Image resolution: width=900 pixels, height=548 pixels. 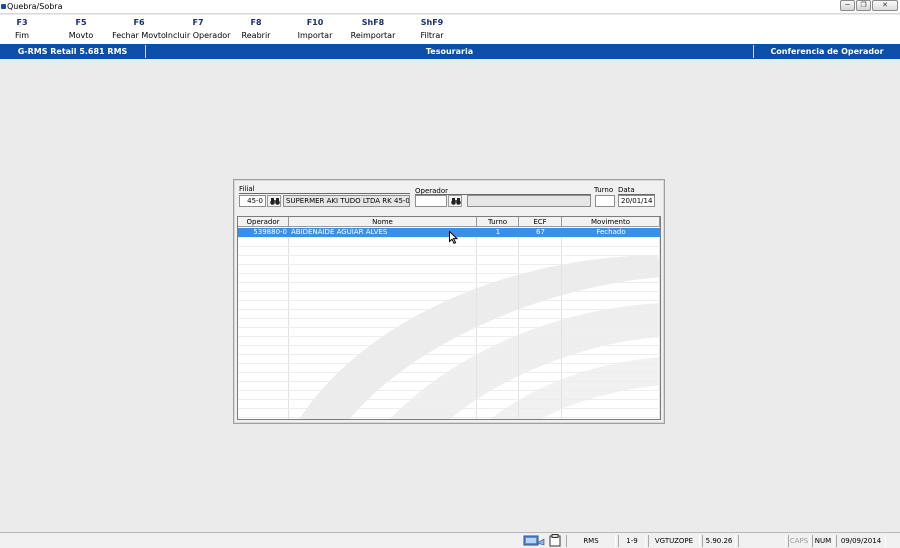 I want to click on status-range: 1-9, so click(x=632, y=541).